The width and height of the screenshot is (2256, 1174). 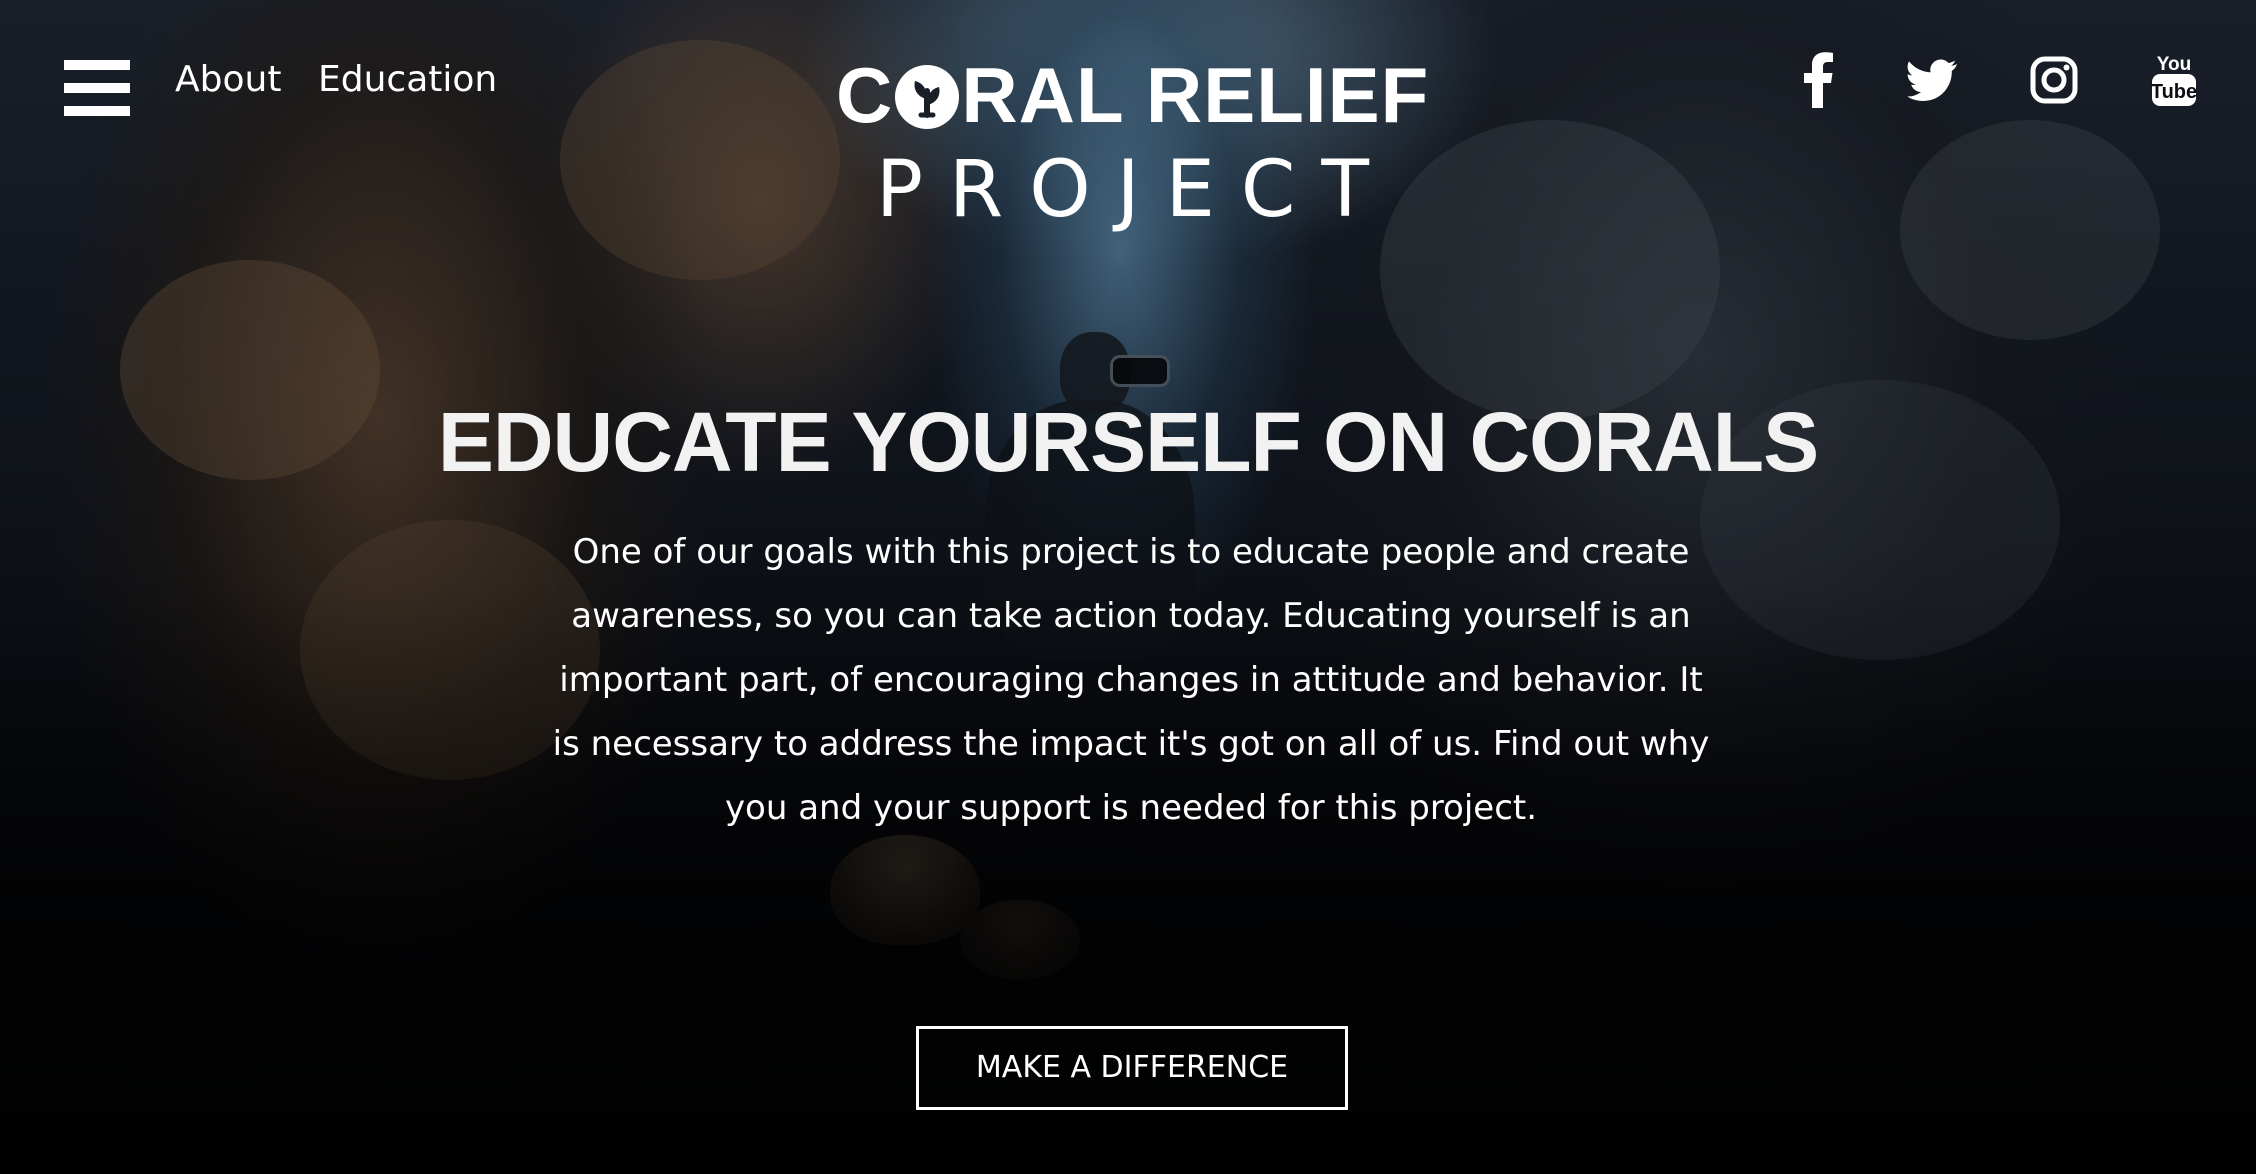 I want to click on hamburger-menu-icon, so click(x=97, y=88).